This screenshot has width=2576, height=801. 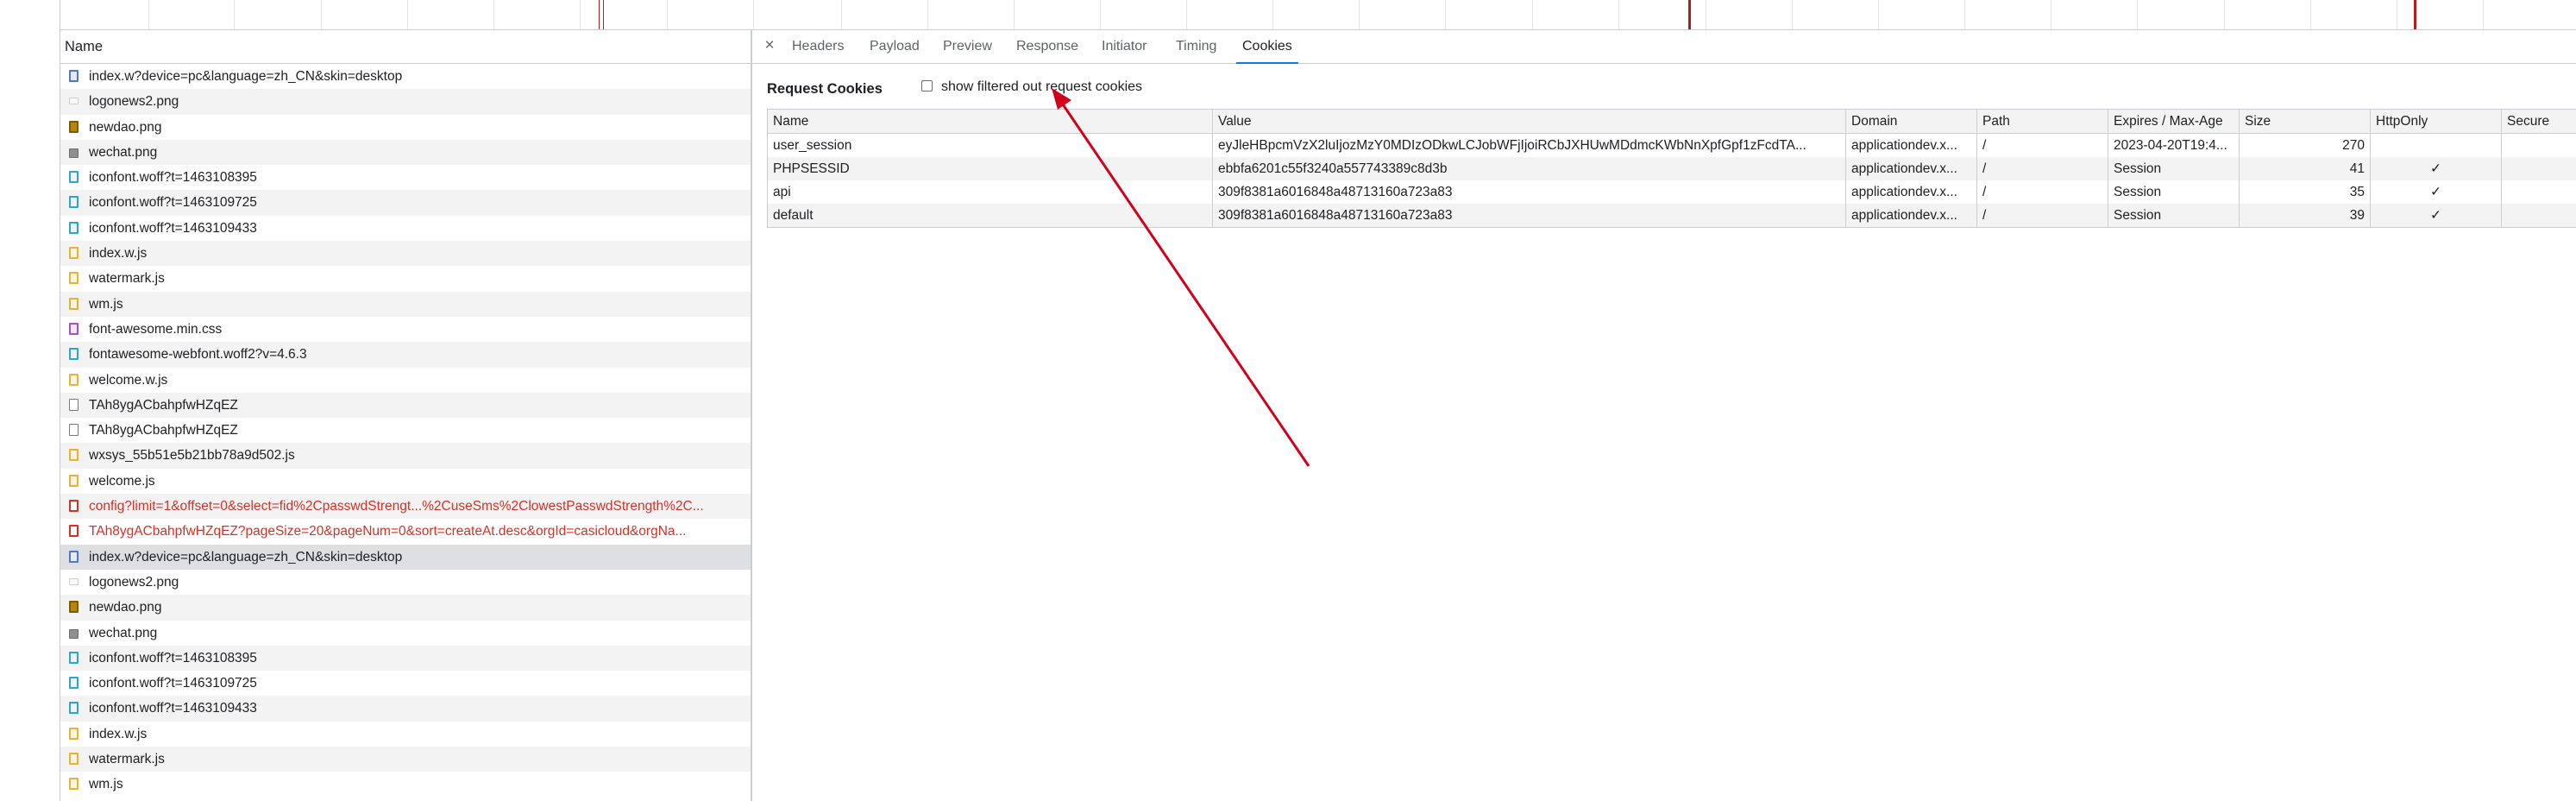 I want to click on request-row: font-awesome.min.css, so click(x=405, y=329).